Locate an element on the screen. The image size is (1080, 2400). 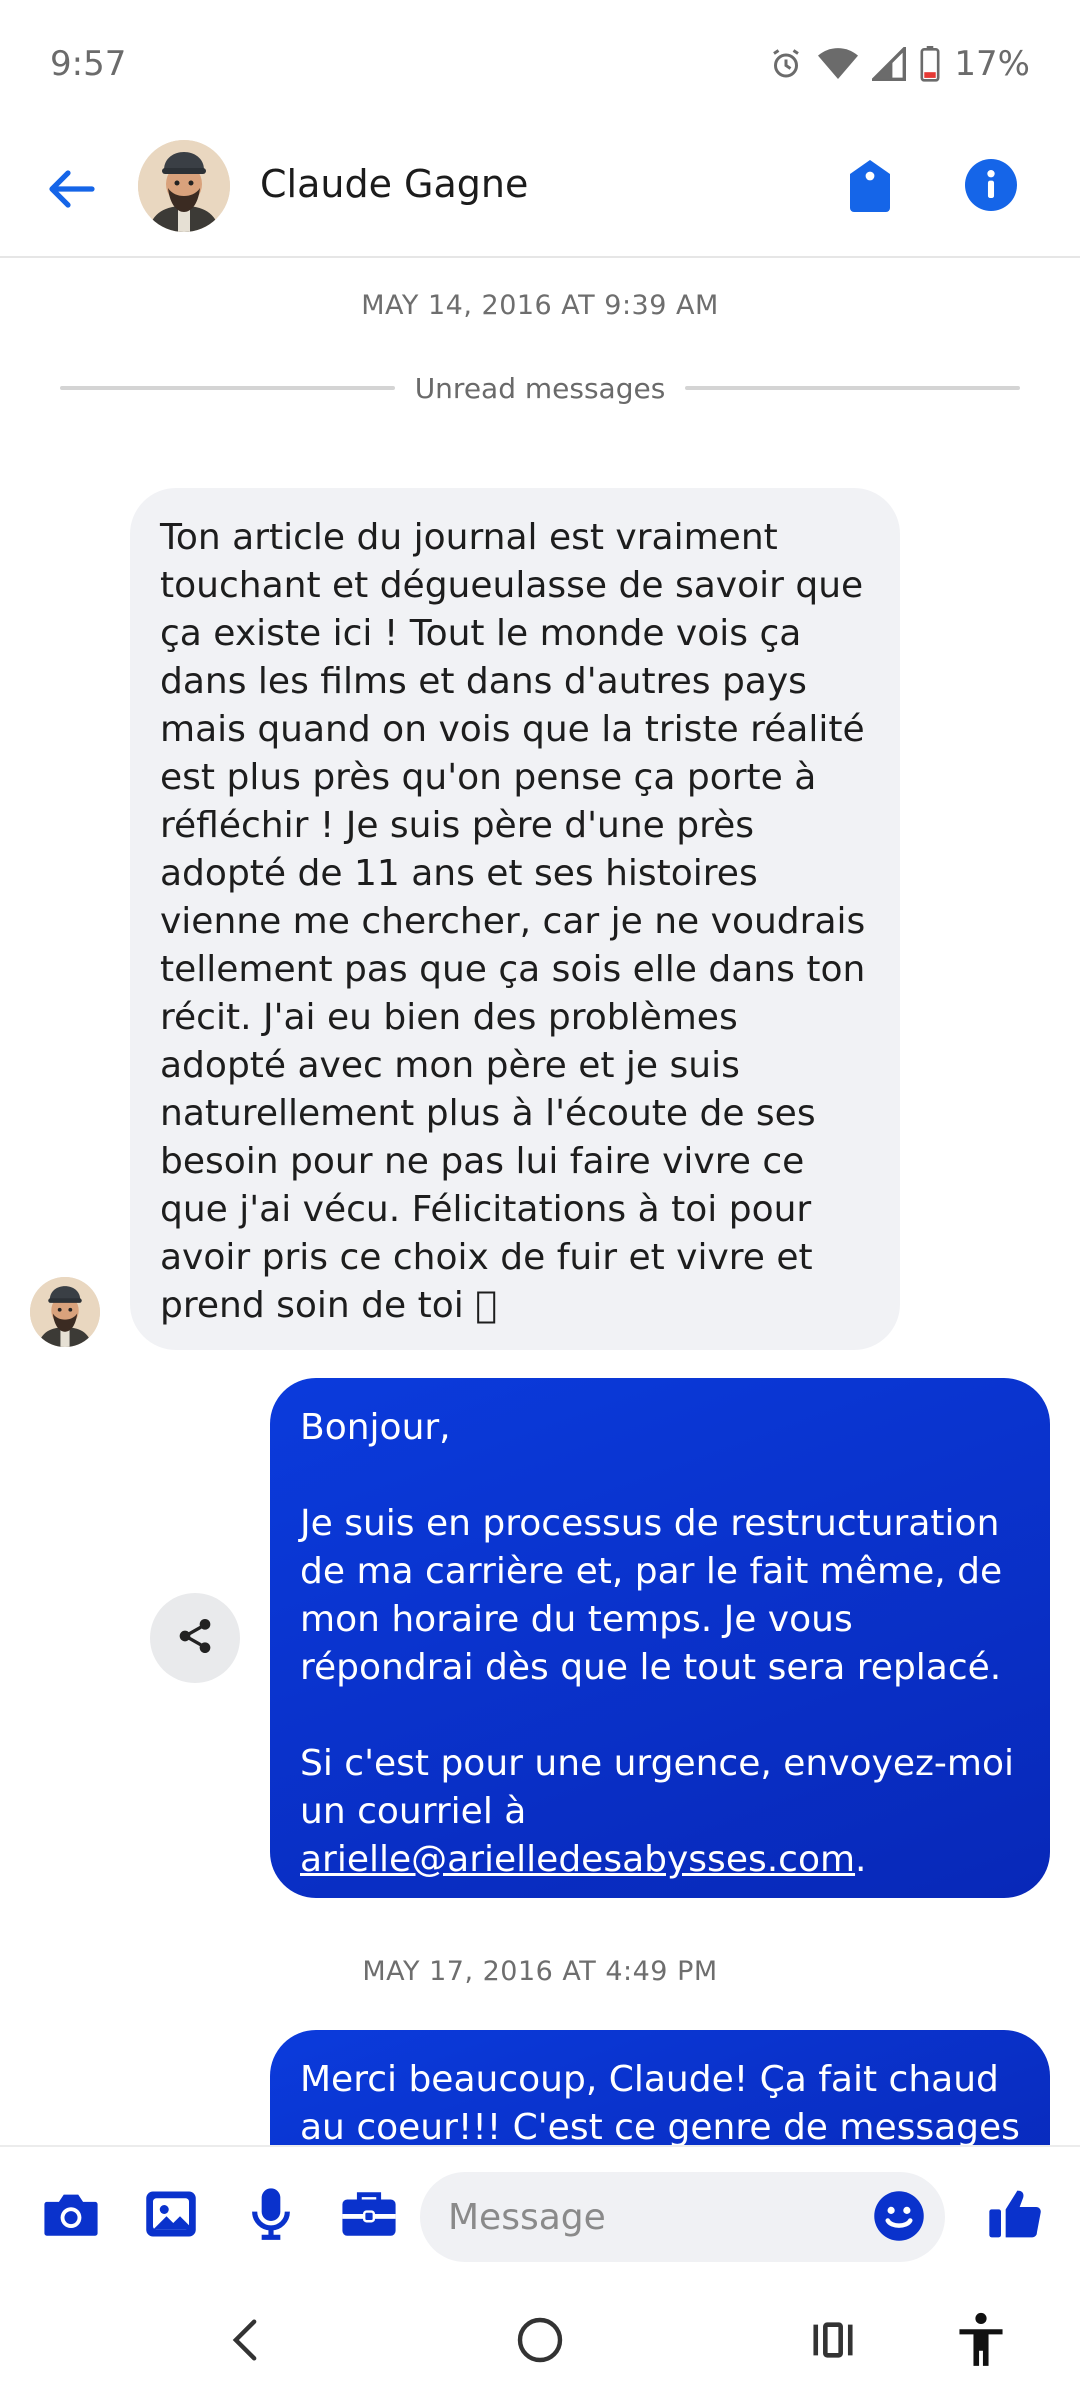
home-circle-icon is located at coordinates (540, 2342).